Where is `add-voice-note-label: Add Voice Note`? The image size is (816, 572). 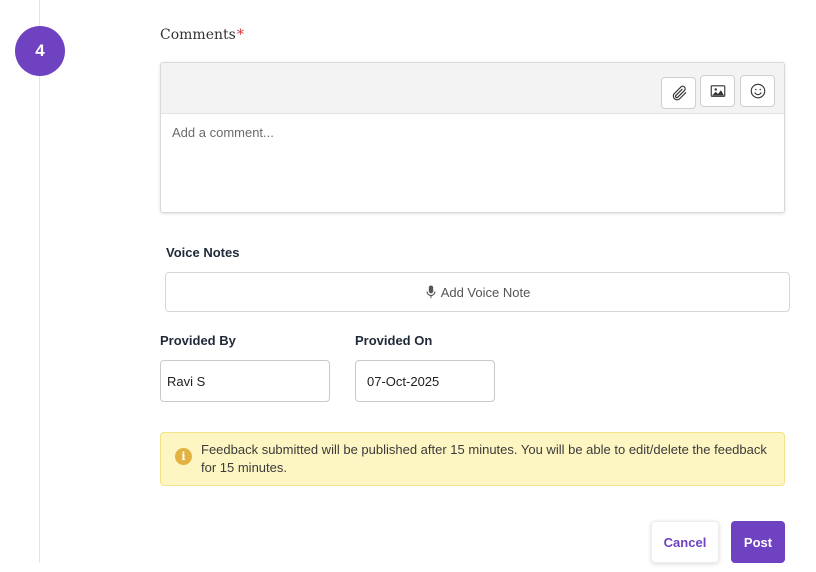 add-voice-note-label: Add Voice Note is located at coordinates (485, 292).